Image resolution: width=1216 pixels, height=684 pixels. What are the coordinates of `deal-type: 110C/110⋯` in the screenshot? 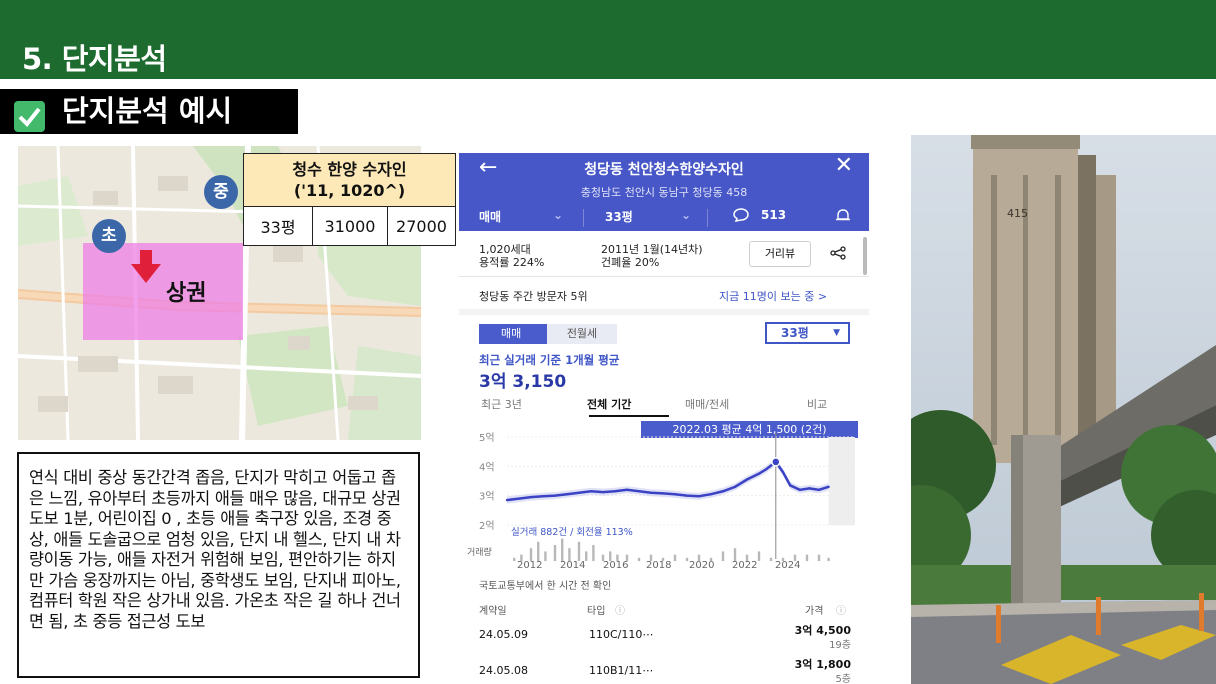 It's located at (621, 634).